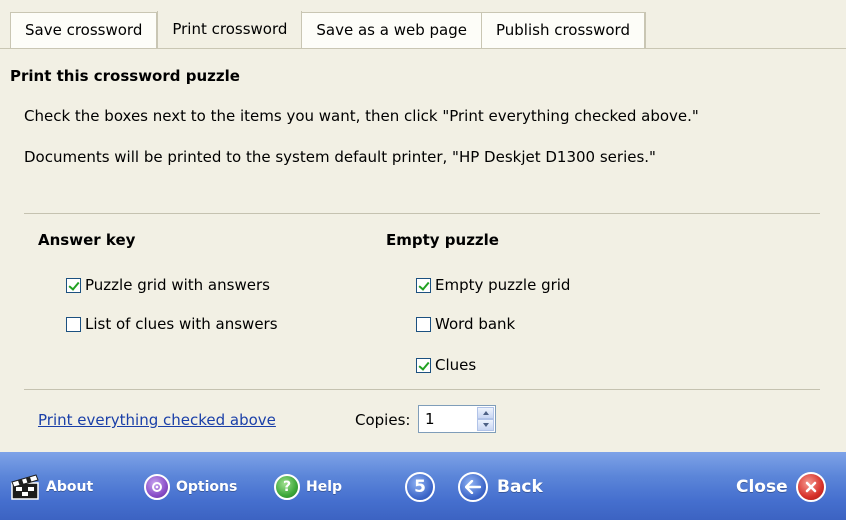  Describe the element at coordinates (84, 31) in the screenshot. I see `tab-save-crossword: Save crossword` at that location.